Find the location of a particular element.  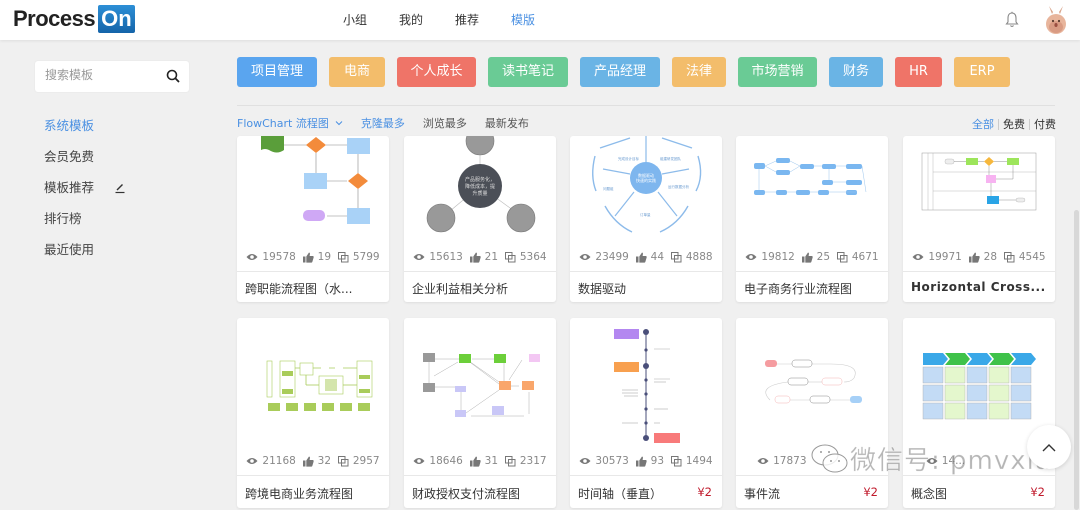

bell-icon is located at coordinates (1012, 20).